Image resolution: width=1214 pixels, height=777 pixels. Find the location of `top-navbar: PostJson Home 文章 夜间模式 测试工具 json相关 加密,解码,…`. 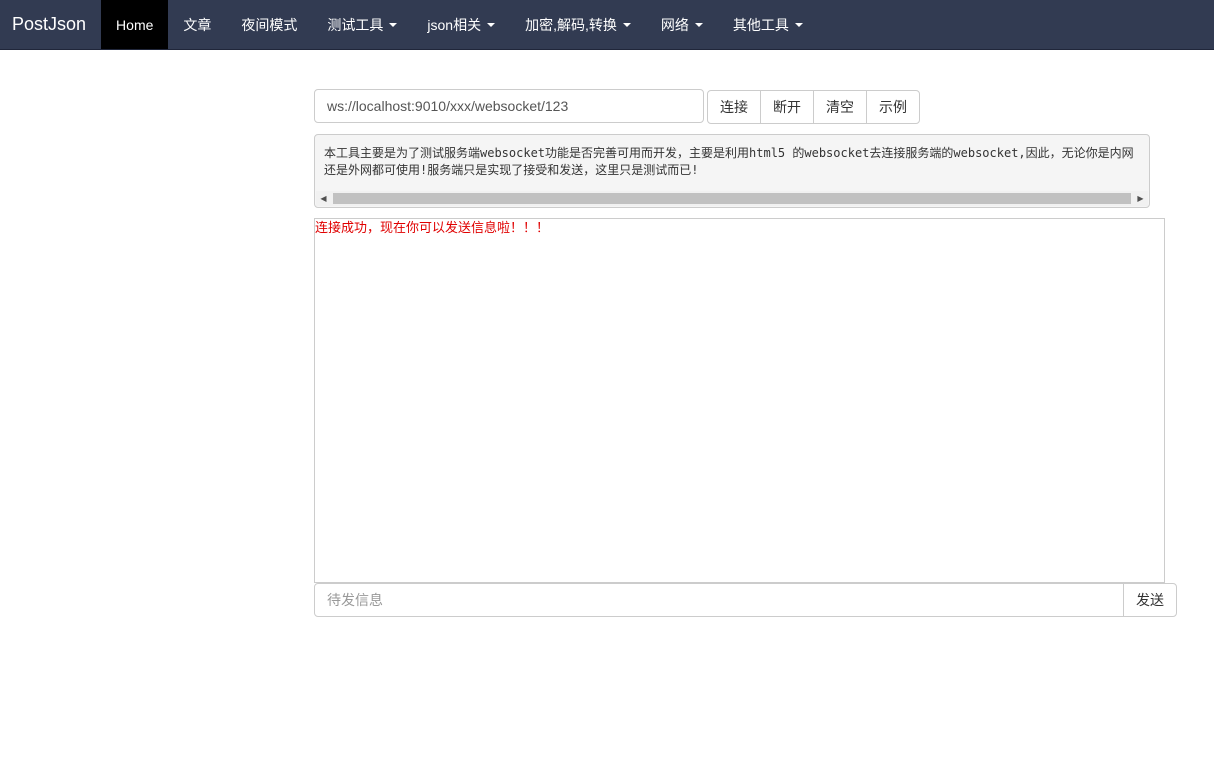

top-navbar: PostJson Home 文章 夜间模式 测试工具 json相关 加密,解码,… is located at coordinates (607, 25).